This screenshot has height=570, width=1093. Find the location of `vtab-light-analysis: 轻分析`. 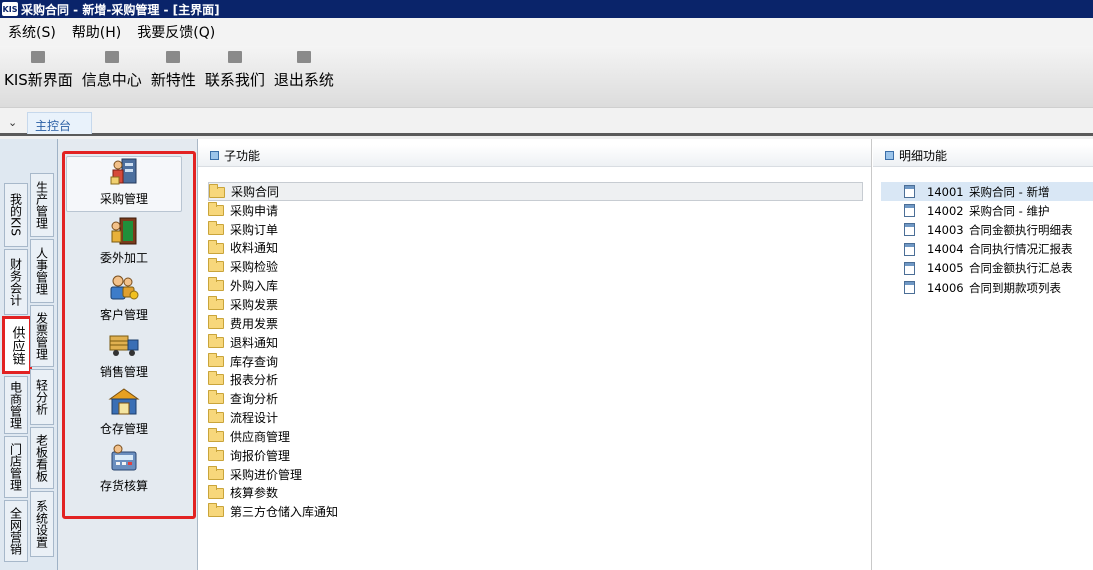

vtab-light-analysis: 轻分析 is located at coordinates (42, 397).